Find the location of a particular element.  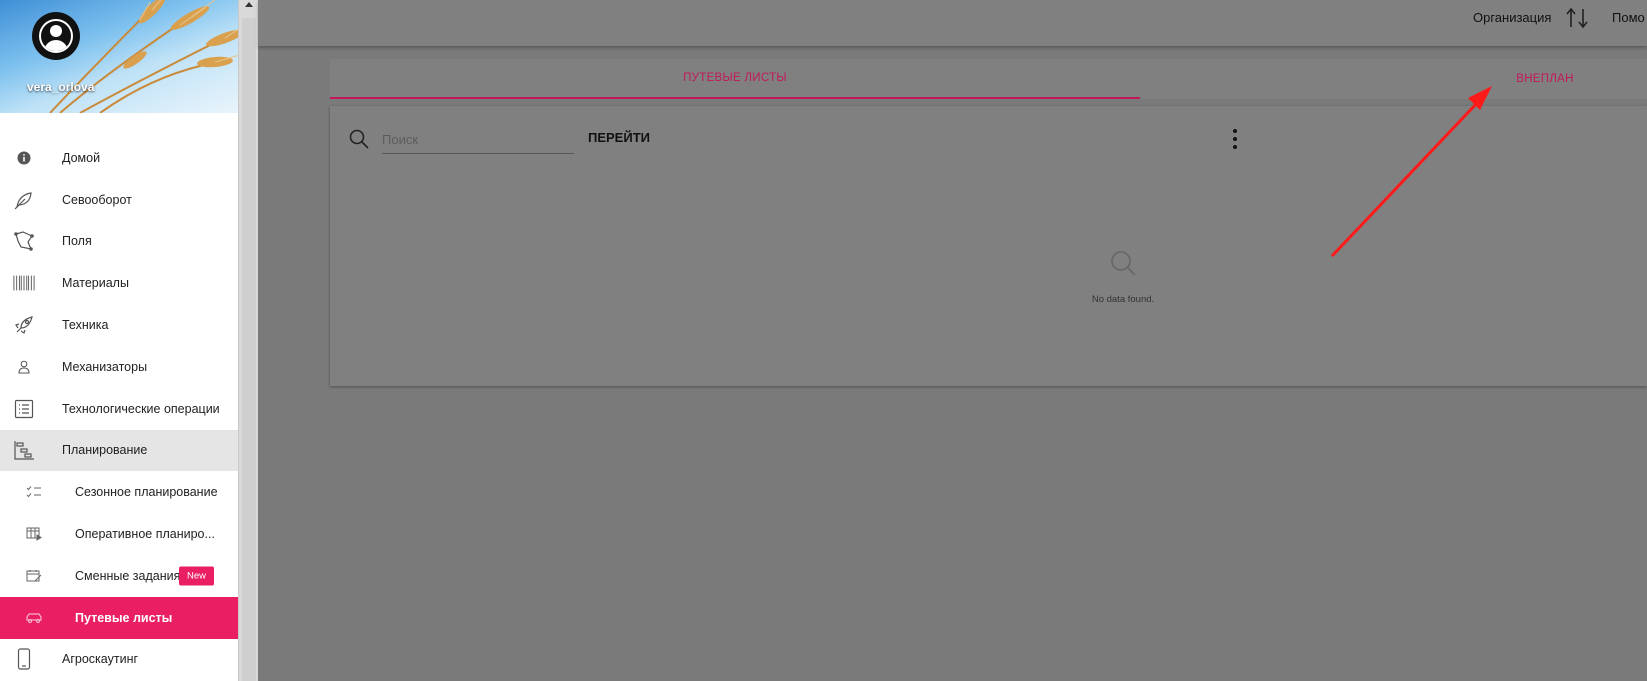

search-icon is located at coordinates (359, 139).